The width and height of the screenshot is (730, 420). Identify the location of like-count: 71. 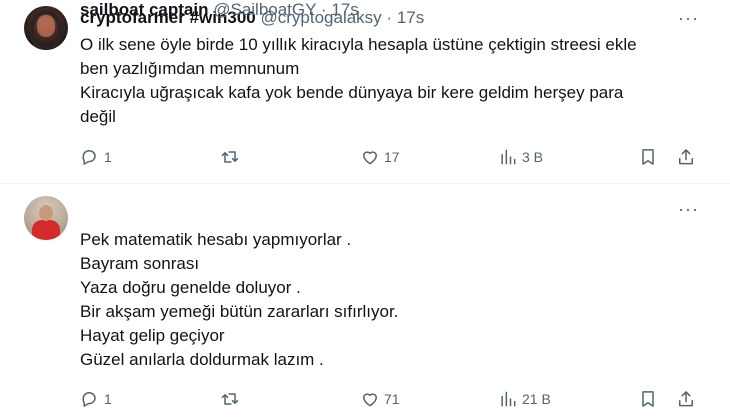
(392, 399).